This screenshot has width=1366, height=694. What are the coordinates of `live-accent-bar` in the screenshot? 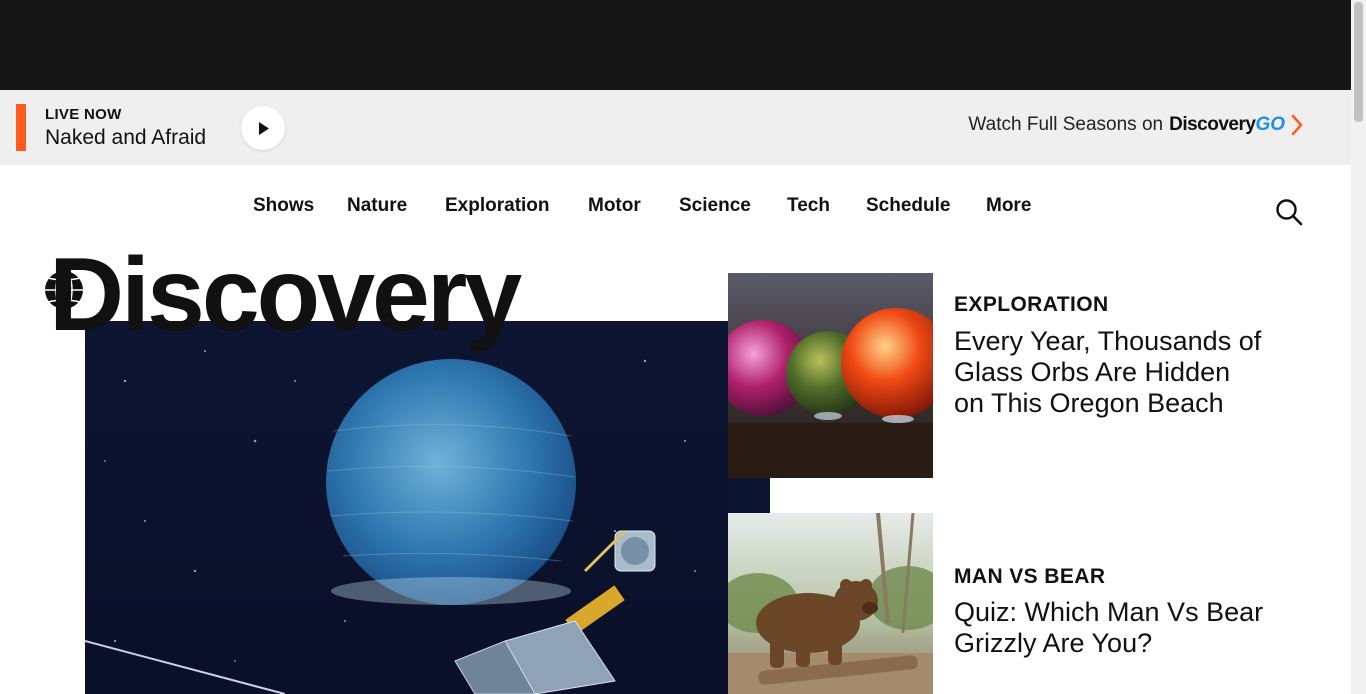 It's located at (21, 127).